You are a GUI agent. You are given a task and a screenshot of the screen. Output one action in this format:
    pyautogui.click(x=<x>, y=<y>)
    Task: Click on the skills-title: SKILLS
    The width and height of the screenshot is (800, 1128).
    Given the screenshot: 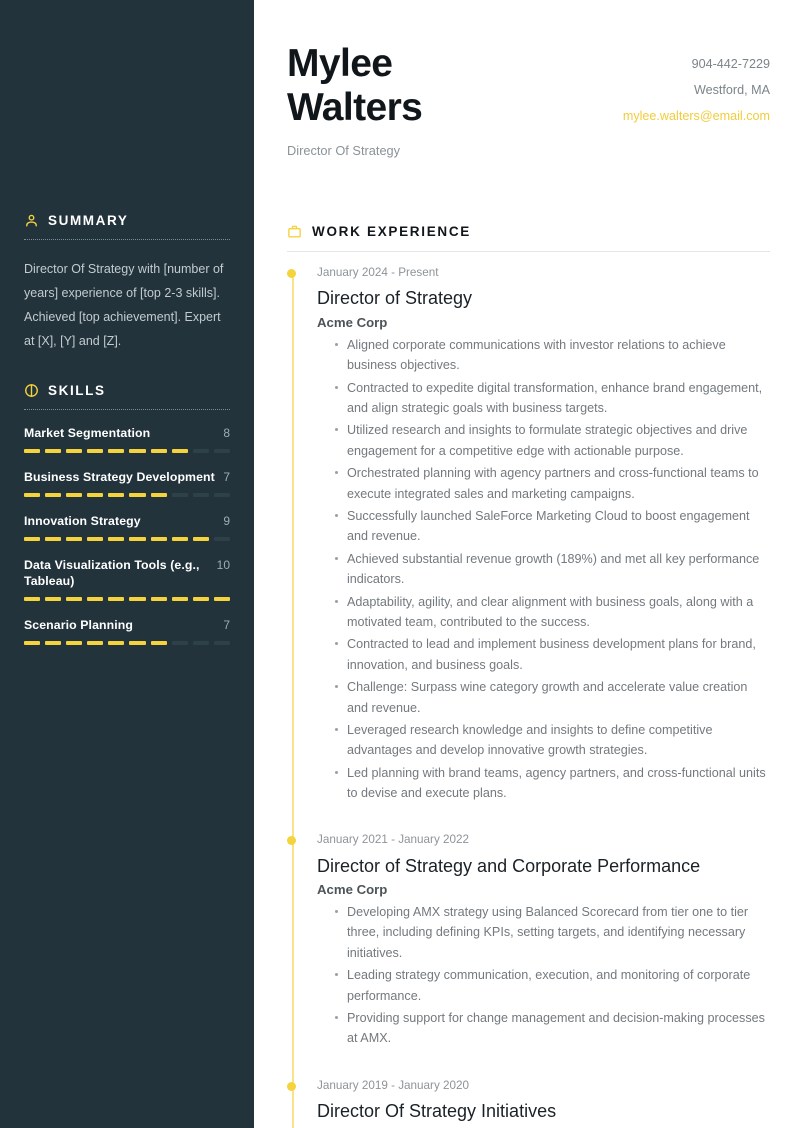 What is the action you would take?
    pyautogui.click(x=77, y=390)
    